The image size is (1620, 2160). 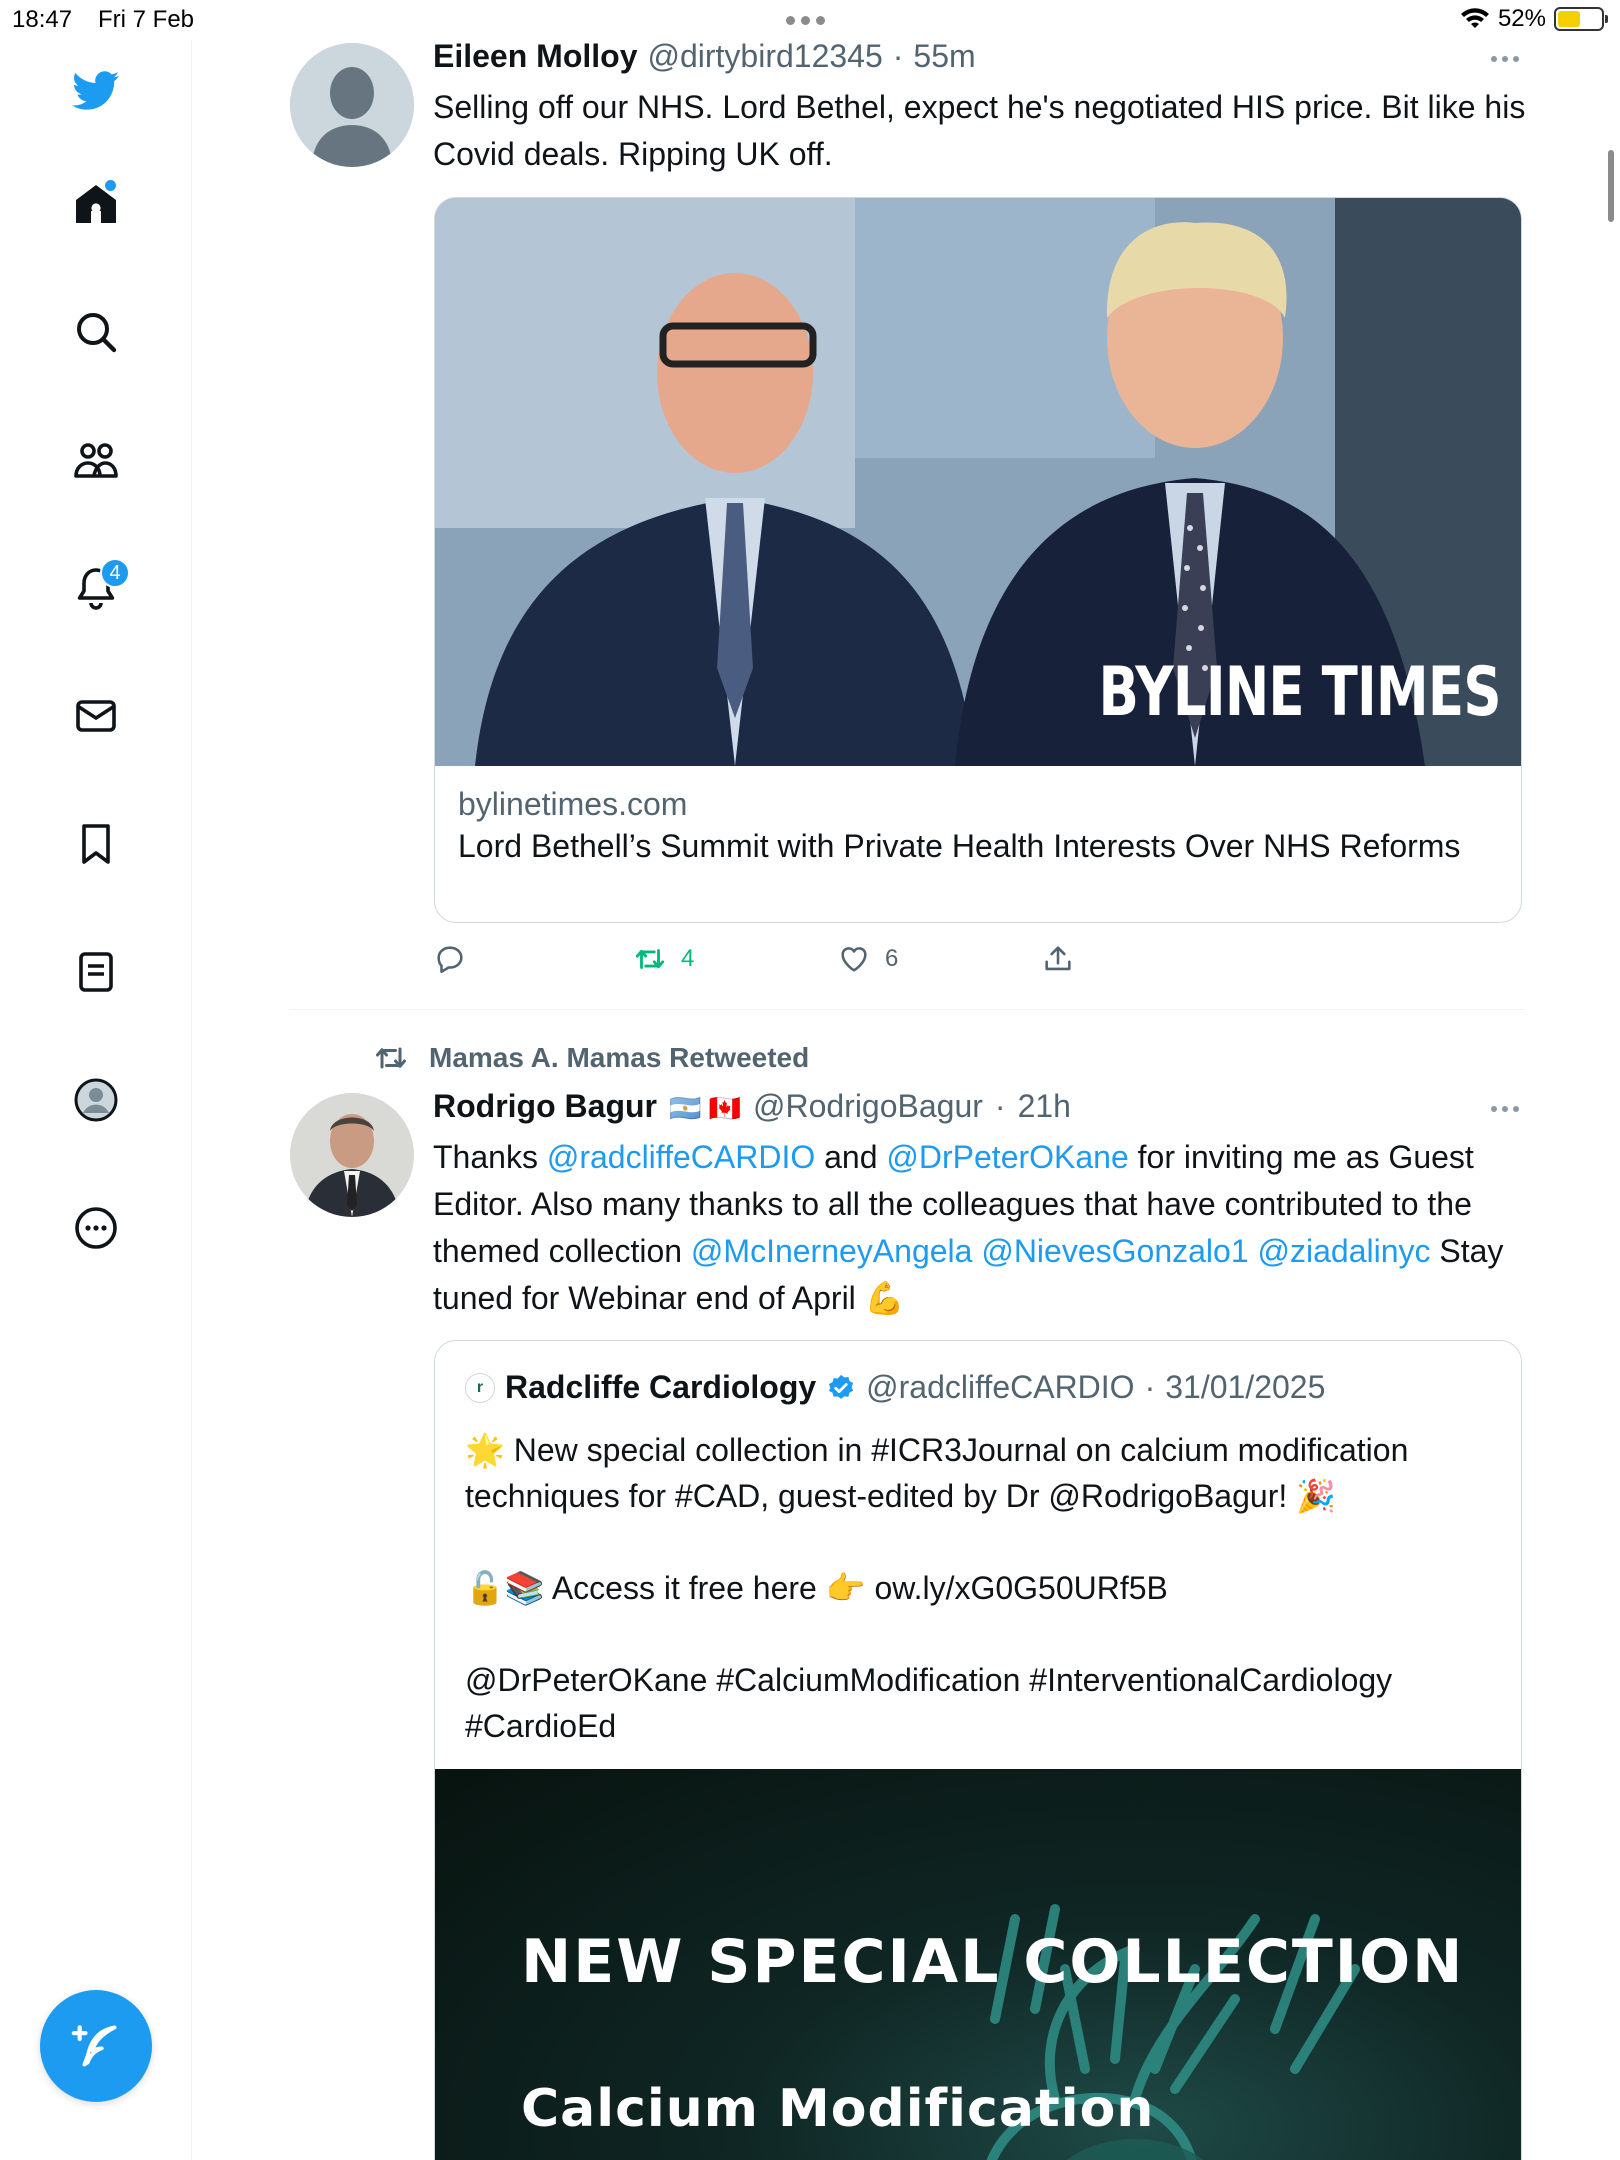 What do you see at coordinates (96, 844) in the screenshot?
I see `bookmarks-icon` at bounding box center [96, 844].